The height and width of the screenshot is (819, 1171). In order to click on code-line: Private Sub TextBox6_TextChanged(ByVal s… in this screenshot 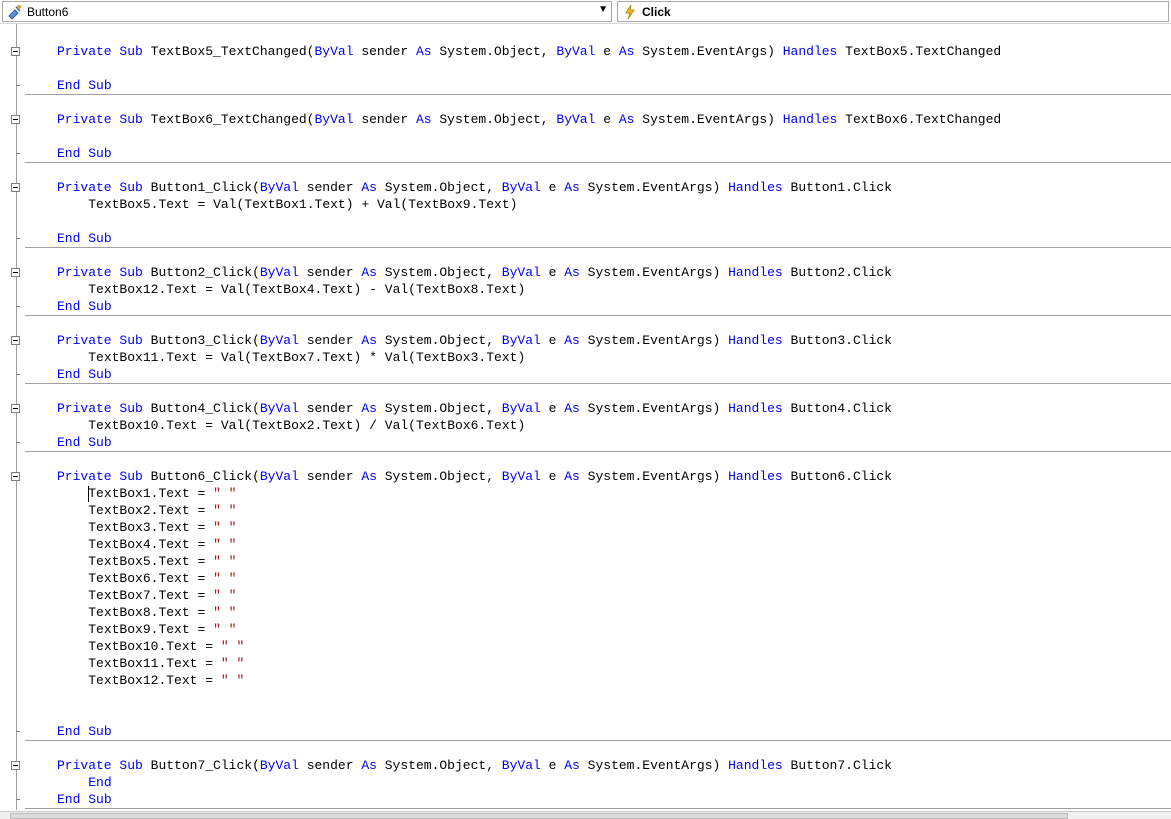, I will do `click(529, 119)`.